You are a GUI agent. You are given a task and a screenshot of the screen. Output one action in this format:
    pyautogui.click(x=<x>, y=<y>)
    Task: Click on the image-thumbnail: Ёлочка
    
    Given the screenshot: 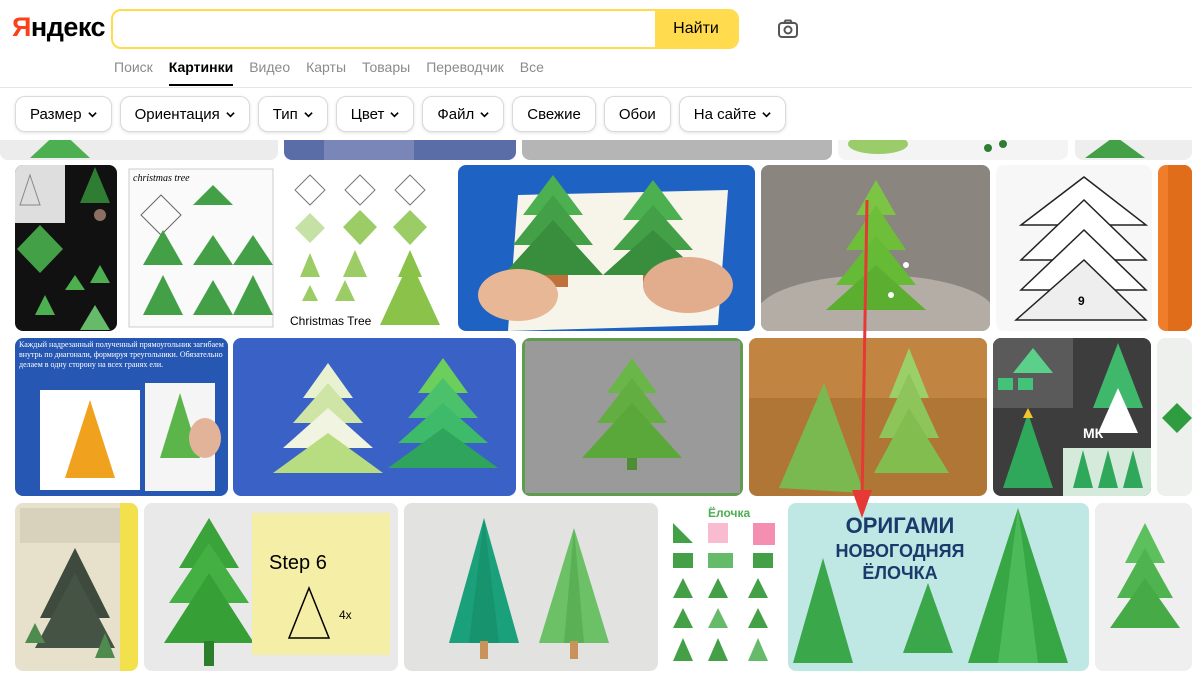 What is the action you would take?
    pyautogui.click(x=723, y=587)
    